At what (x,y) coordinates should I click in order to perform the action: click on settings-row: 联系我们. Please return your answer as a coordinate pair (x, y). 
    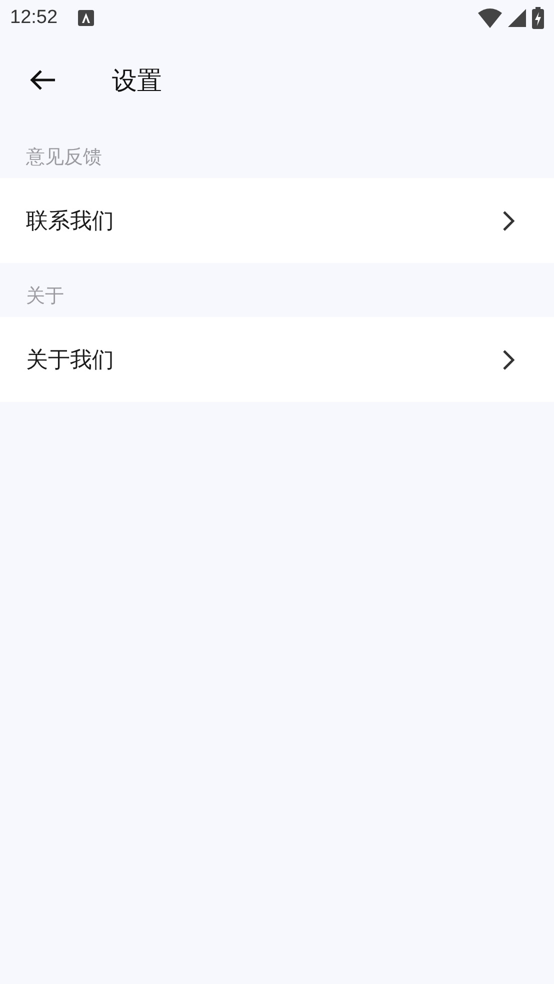
    Looking at the image, I should click on (277, 220).